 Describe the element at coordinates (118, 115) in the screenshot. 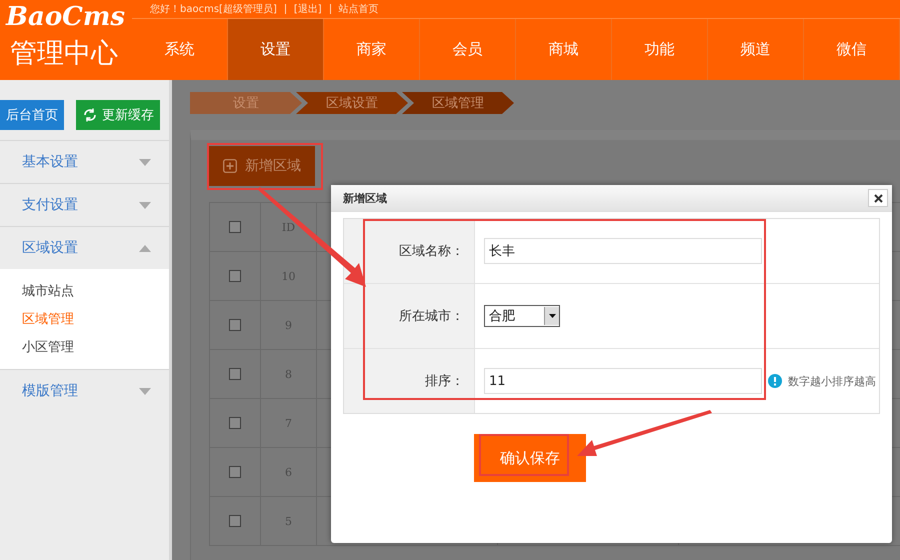

I see `refresh-cache-button: 更新缓存` at that location.